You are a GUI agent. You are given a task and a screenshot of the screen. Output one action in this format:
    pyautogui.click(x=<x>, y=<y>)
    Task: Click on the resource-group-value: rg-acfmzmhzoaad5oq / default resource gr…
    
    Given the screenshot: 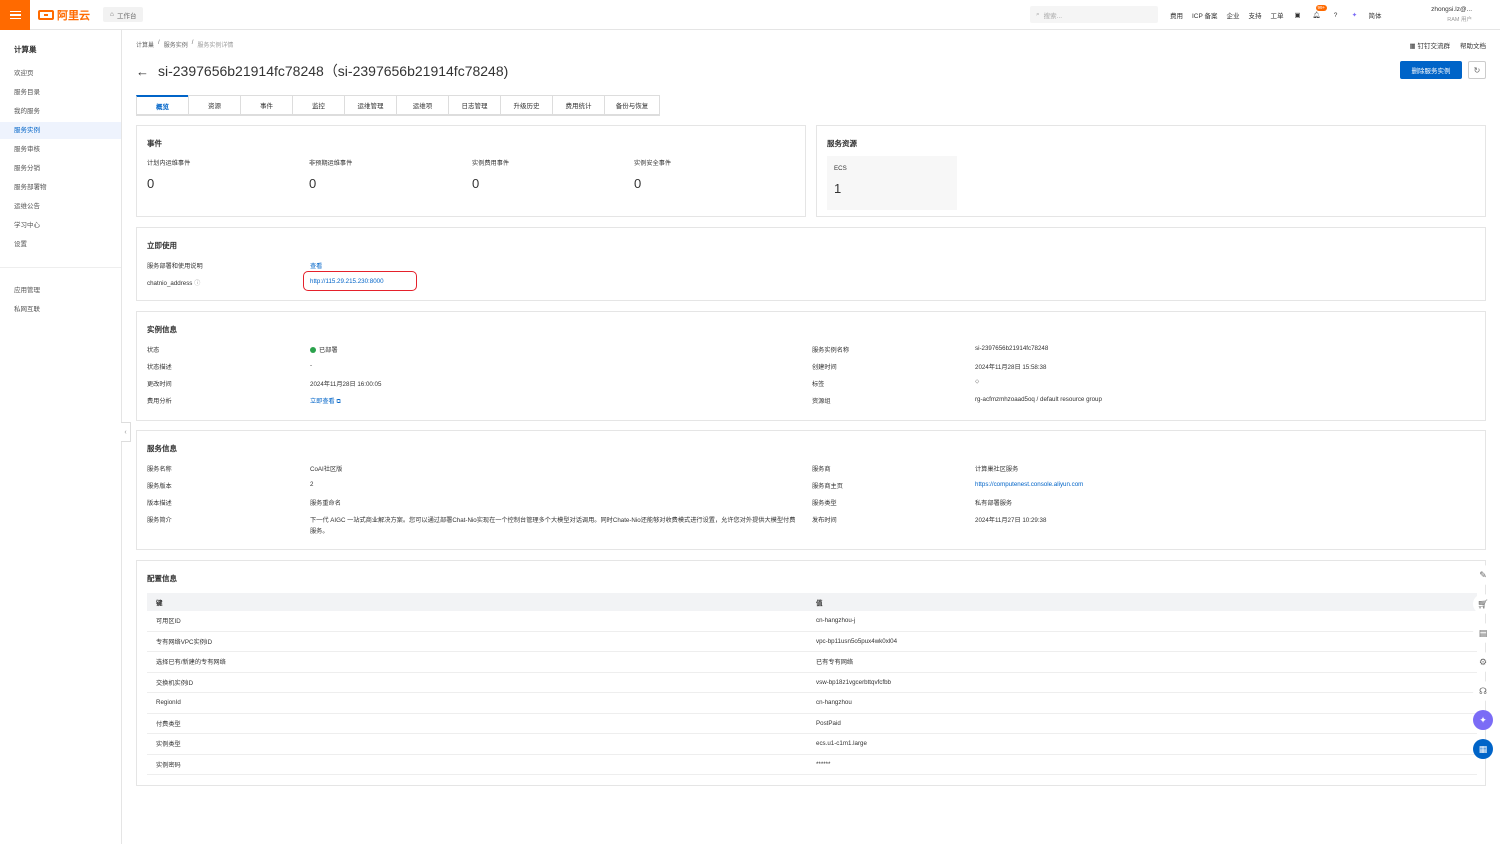 What is the action you would take?
    pyautogui.click(x=1038, y=399)
    